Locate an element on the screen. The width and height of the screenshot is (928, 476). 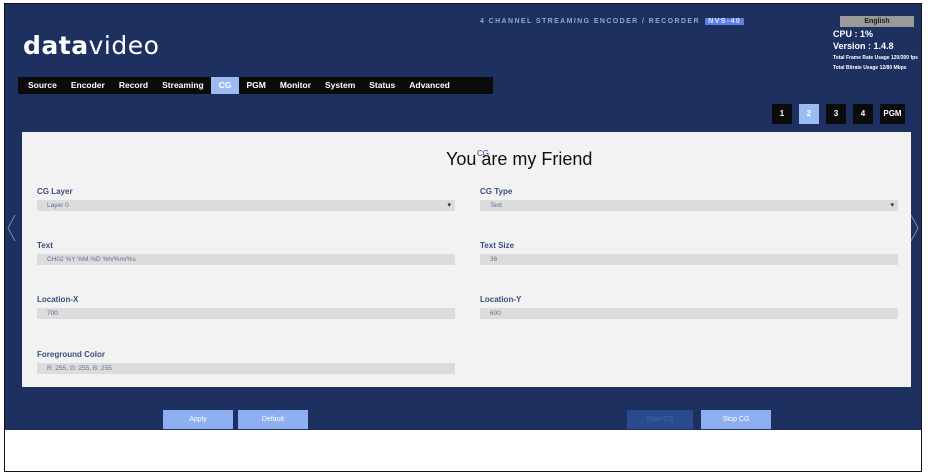
location-x-input: 700 is located at coordinates (246, 313).